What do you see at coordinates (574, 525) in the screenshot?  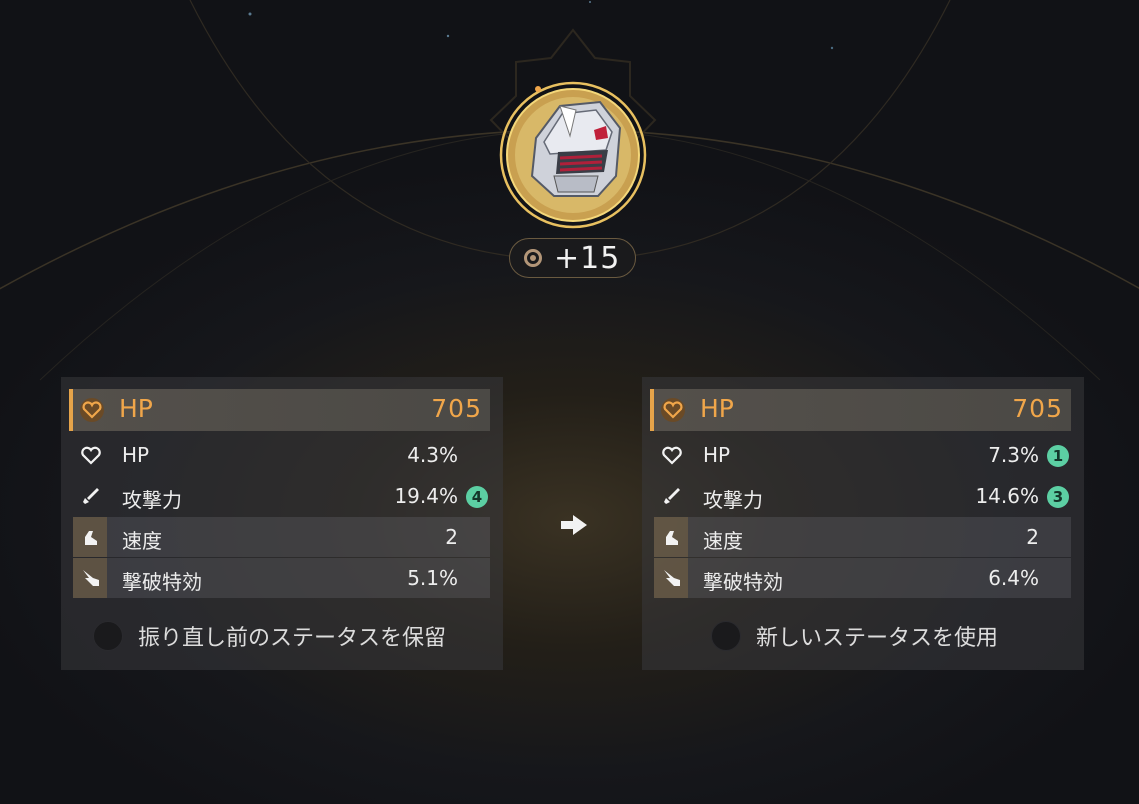 I see `arrow-right-icon` at bounding box center [574, 525].